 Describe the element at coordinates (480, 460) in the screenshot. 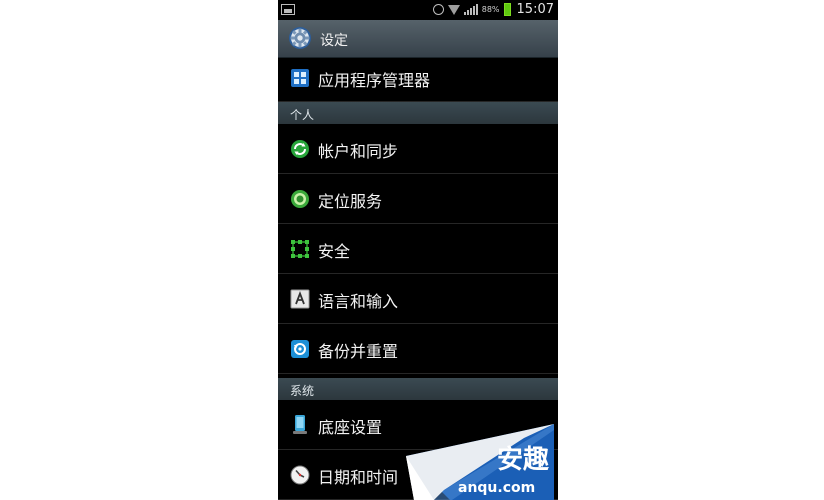

I see `anqu-watermark: 安趣 anqu.com` at that location.